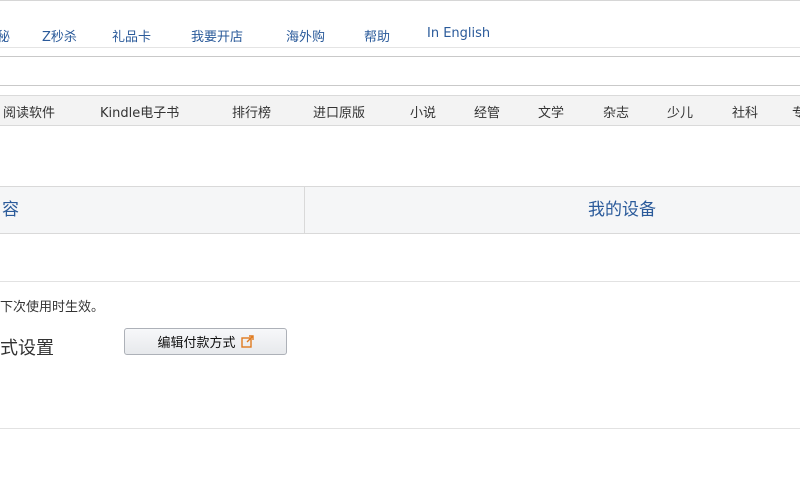 The width and height of the screenshot is (800, 500). What do you see at coordinates (458, 33) in the screenshot?
I see `top-nav-link-english: In English` at bounding box center [458, 33].